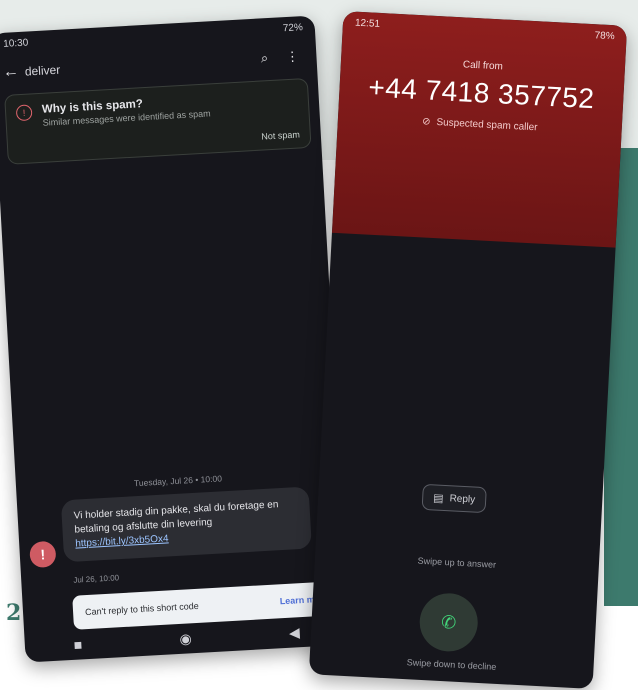  What do you see at coordinates (185, 639) in the screenshot?
I see `home-nav-icon: ◉` at bounding box center [185, 639].